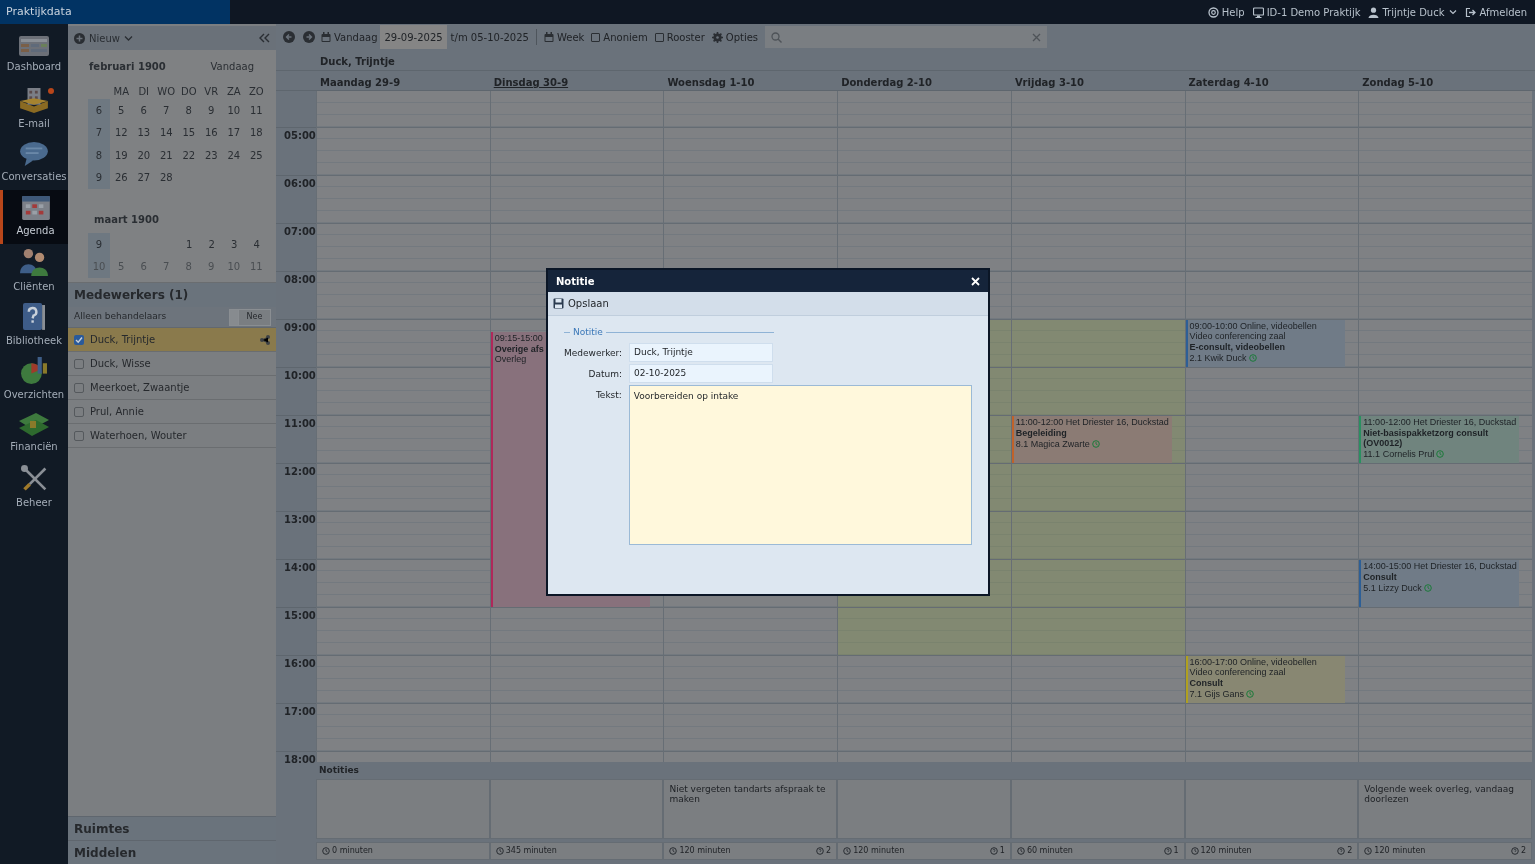 This screenshot has width=1535, height=864. What do you see at coordinates (309, 37) in the screenshot?
I see `next-button` at bounding box center [309, 37].